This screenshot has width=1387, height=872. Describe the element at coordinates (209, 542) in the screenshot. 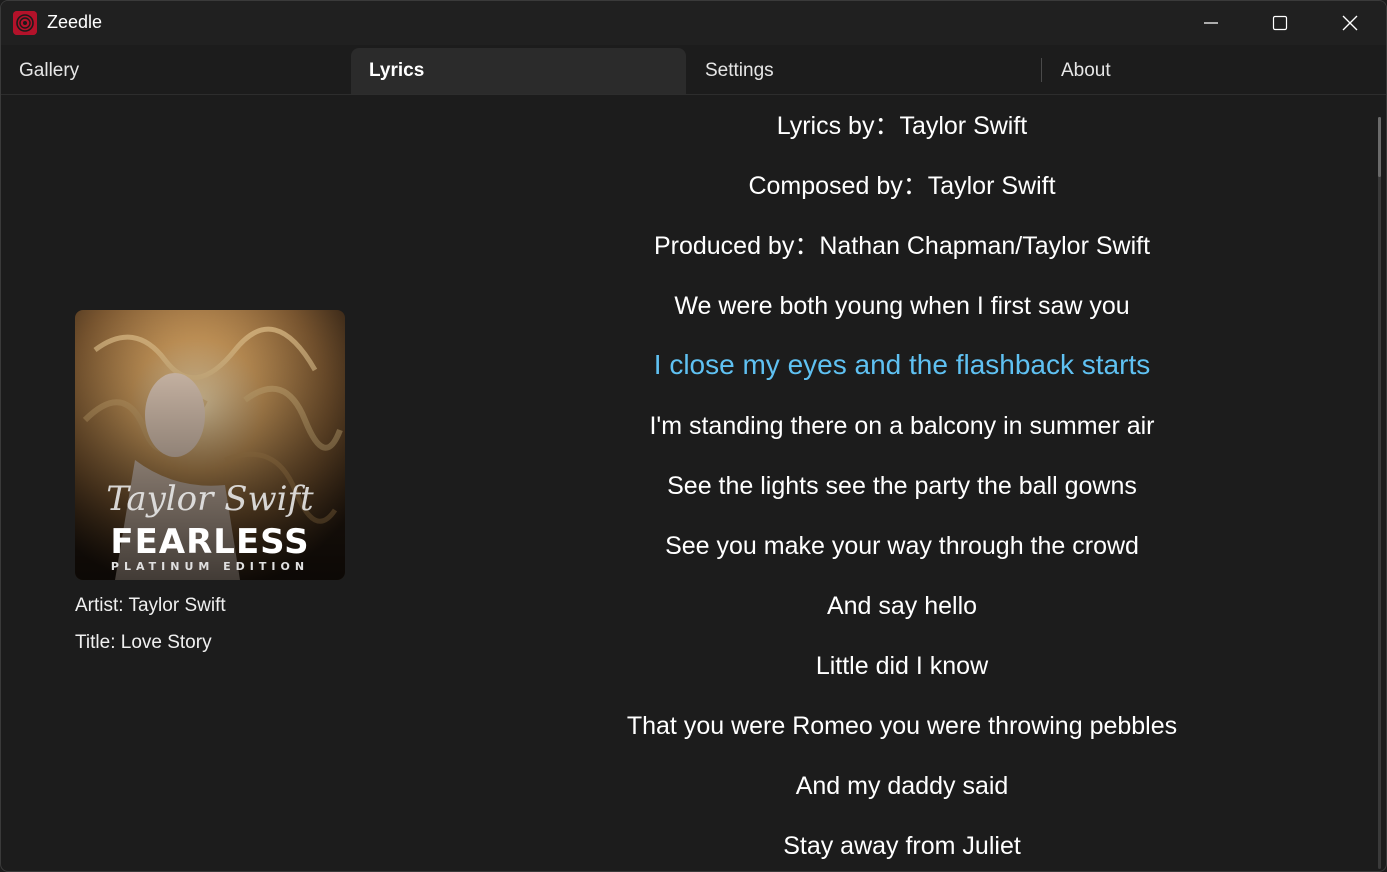

I see `cover-album-text: FEARLESS` at that location.